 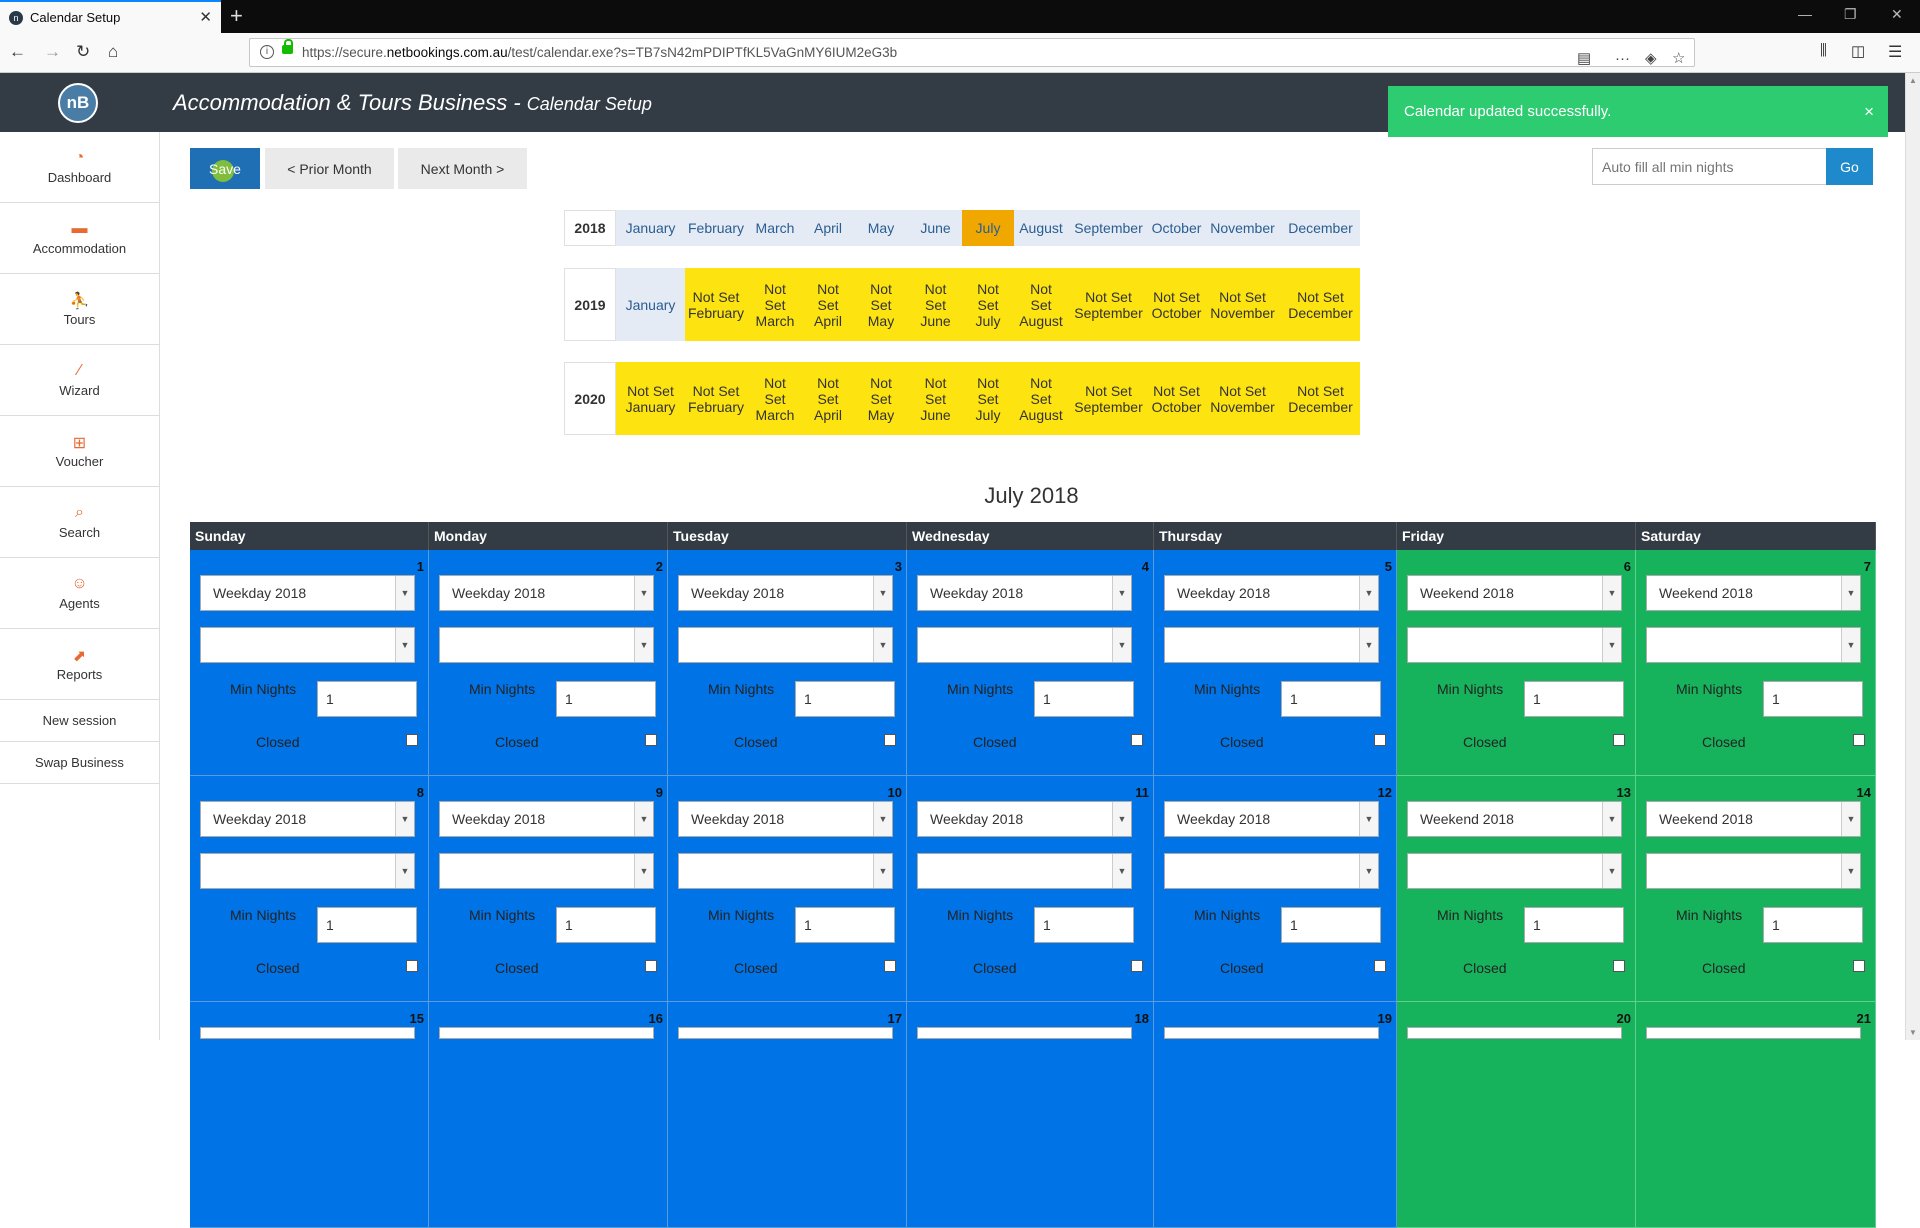 I want to click on minimize-icon: —, so click(x=1805, y=14).